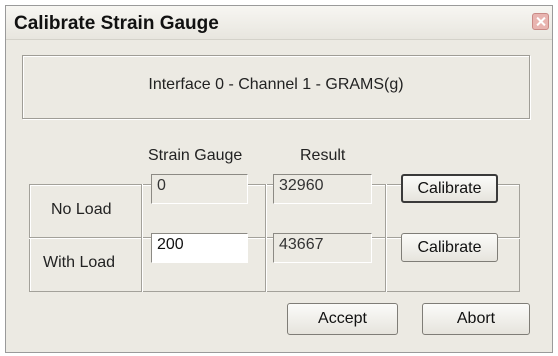 The height and width of the screenshot is (356, 558). What do you see at coordinates (79, 262) in the screenshot?
I see `row-label-with-load: With Load` at bounding box center [79, 262].